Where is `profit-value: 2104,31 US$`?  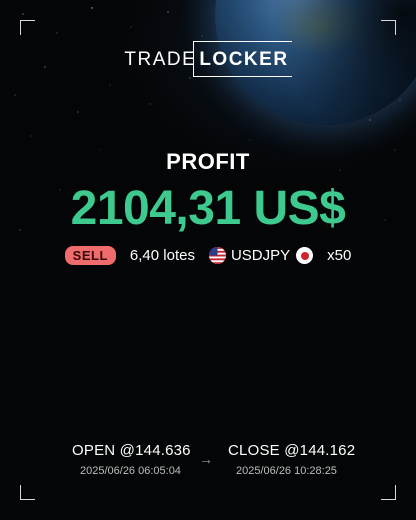
profit-value: 2104,31 US$ is located at coordinates (208, 208).